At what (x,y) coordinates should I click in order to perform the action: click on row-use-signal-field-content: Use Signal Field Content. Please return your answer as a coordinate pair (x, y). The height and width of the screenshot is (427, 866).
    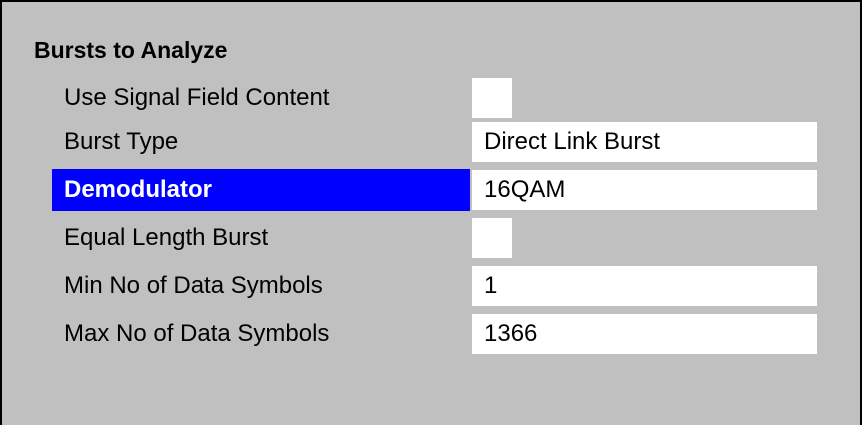
    Looking at the image, I should click on (437, 98).